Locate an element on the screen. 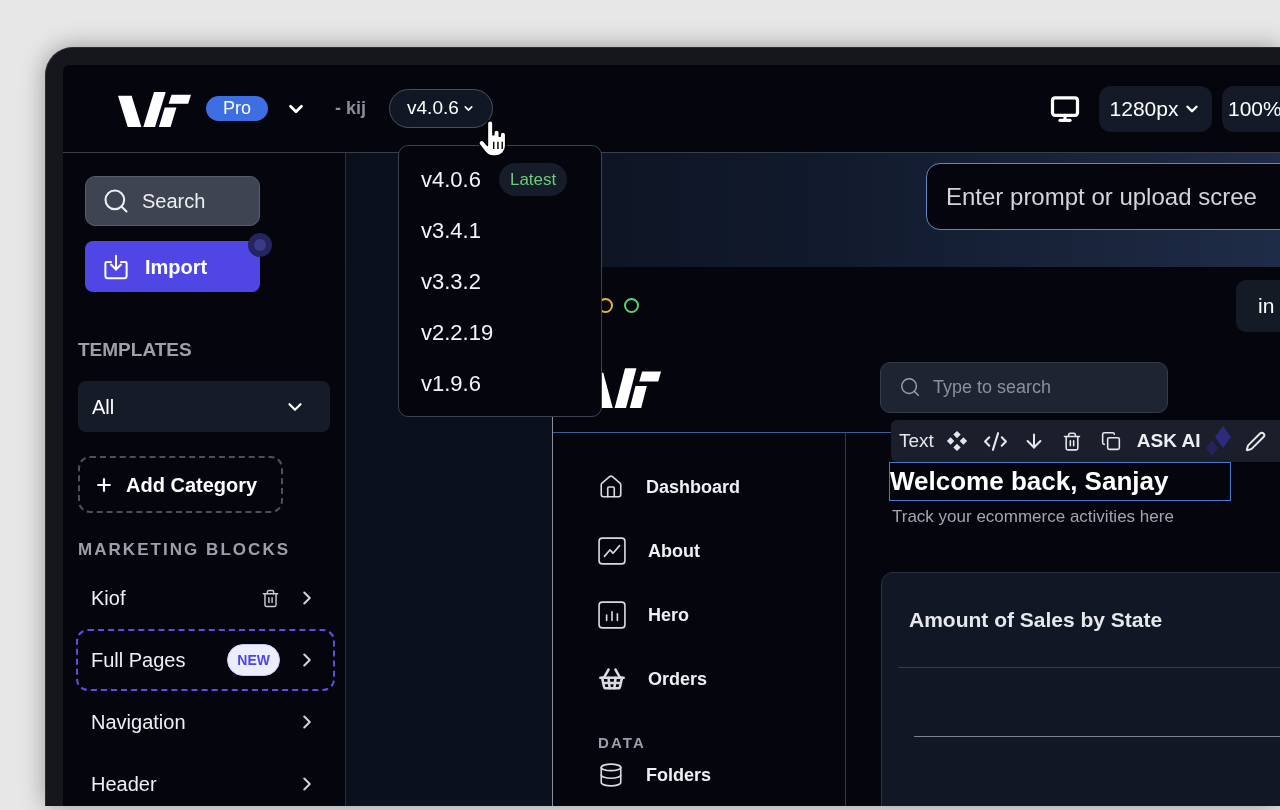  card-title: Amount of Sales by State is located at coordinates (1036, 620).